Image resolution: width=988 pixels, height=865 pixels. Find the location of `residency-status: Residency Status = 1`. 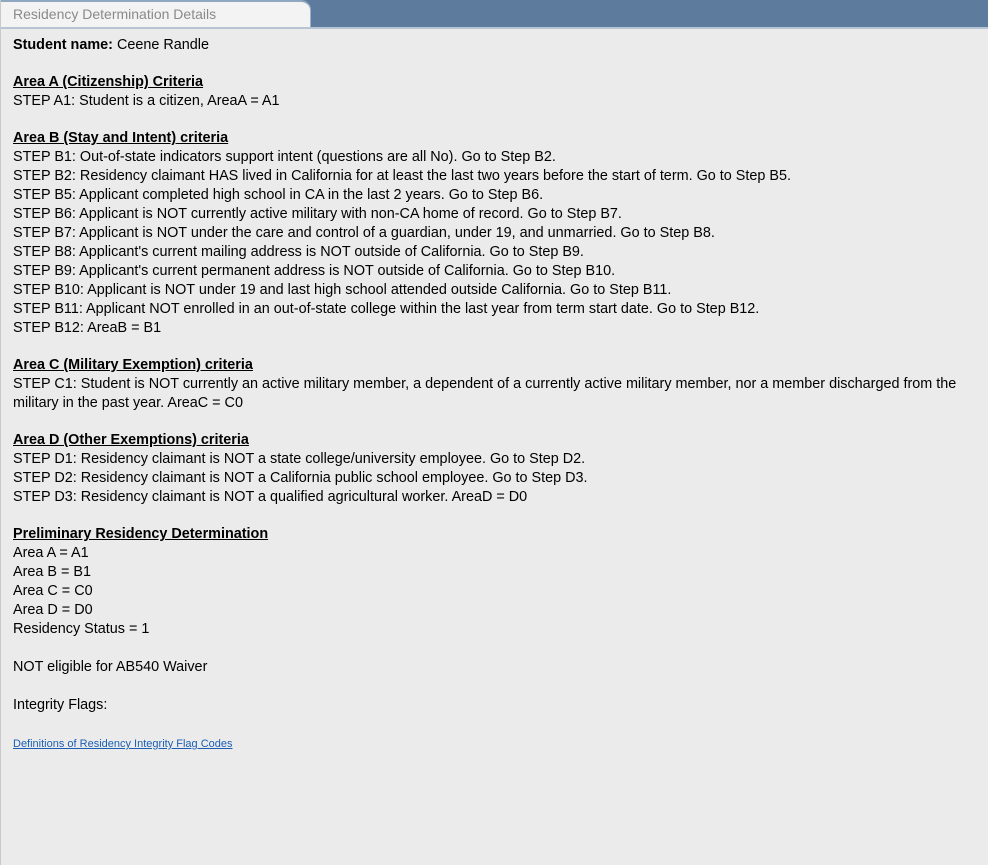

residency-status: Residency Status = 1 is located at coordinates (81, 629).